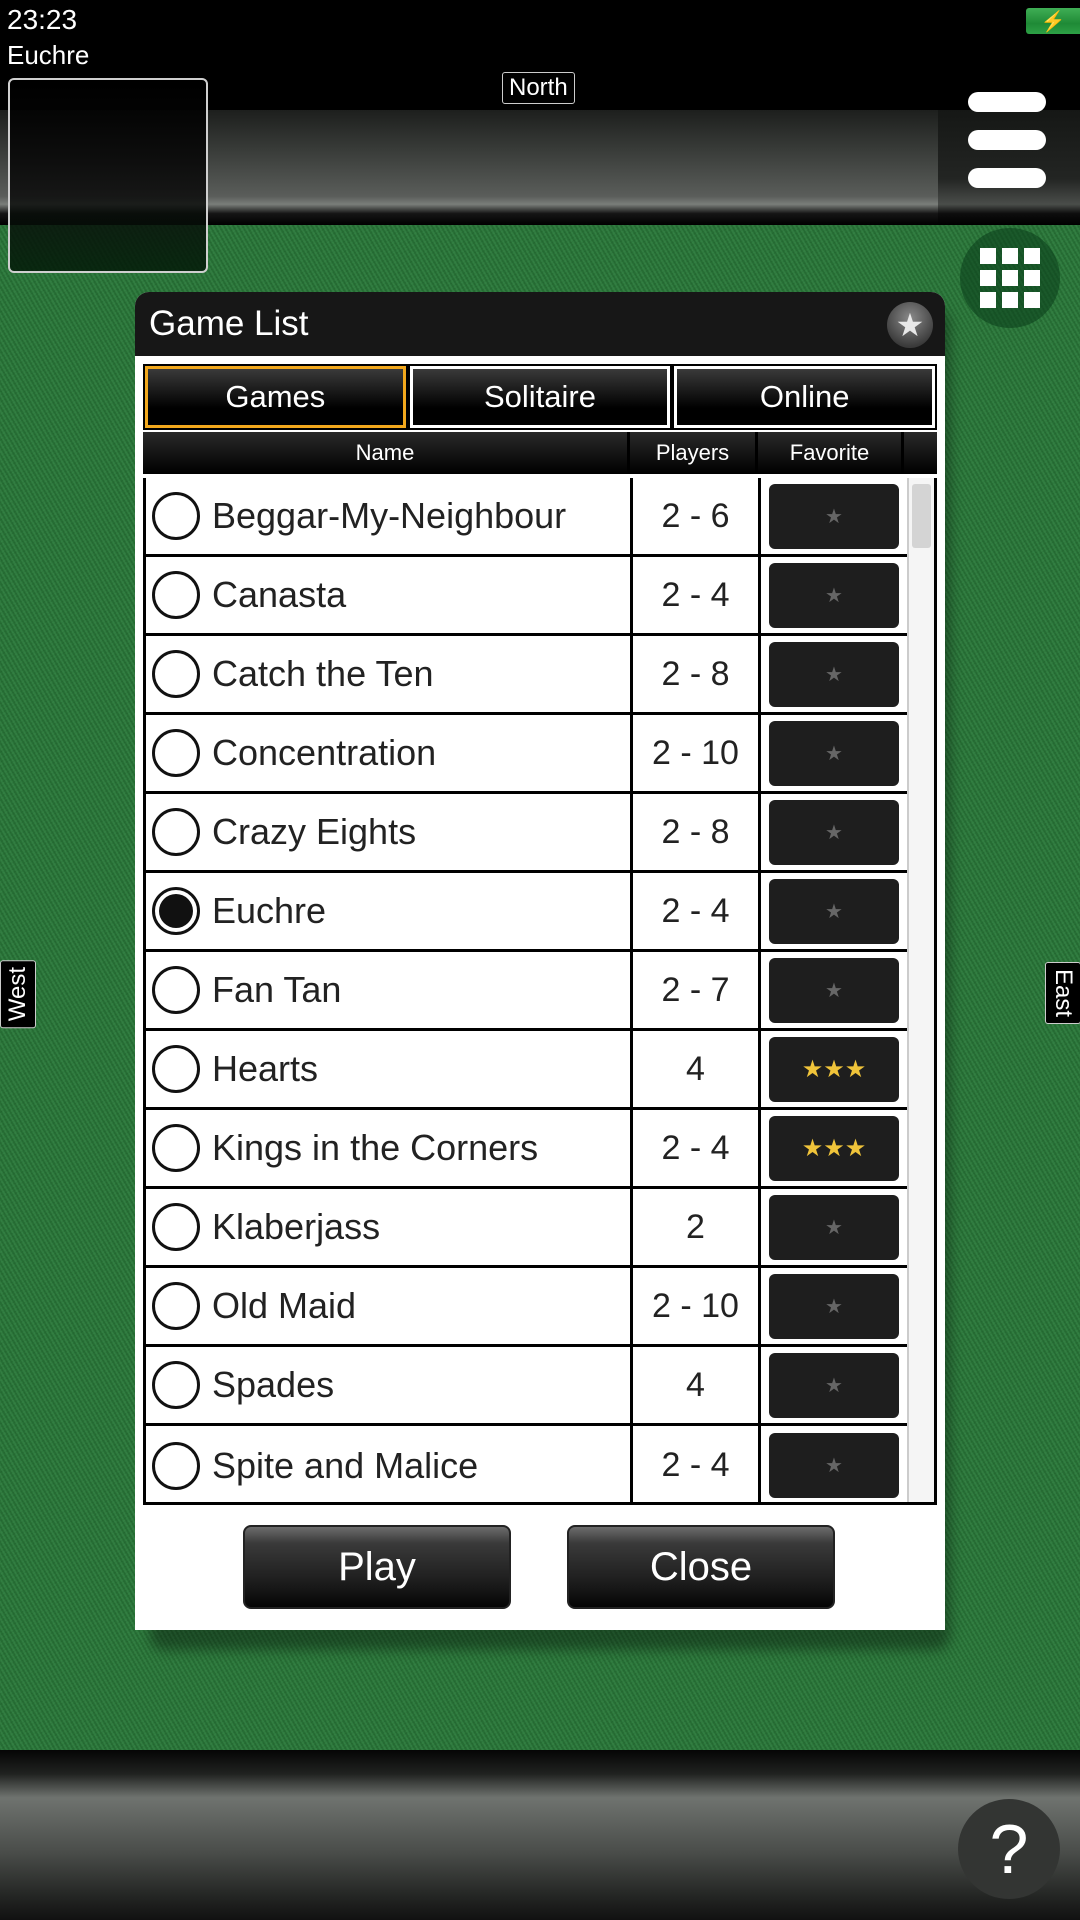 The height and width of the screenshot is (1920, 1080). What do you see at coordinates (389, 1227) in the screenshot?
I see `game-name-cell: Klaberjass` at bounding box center [389, 1227].